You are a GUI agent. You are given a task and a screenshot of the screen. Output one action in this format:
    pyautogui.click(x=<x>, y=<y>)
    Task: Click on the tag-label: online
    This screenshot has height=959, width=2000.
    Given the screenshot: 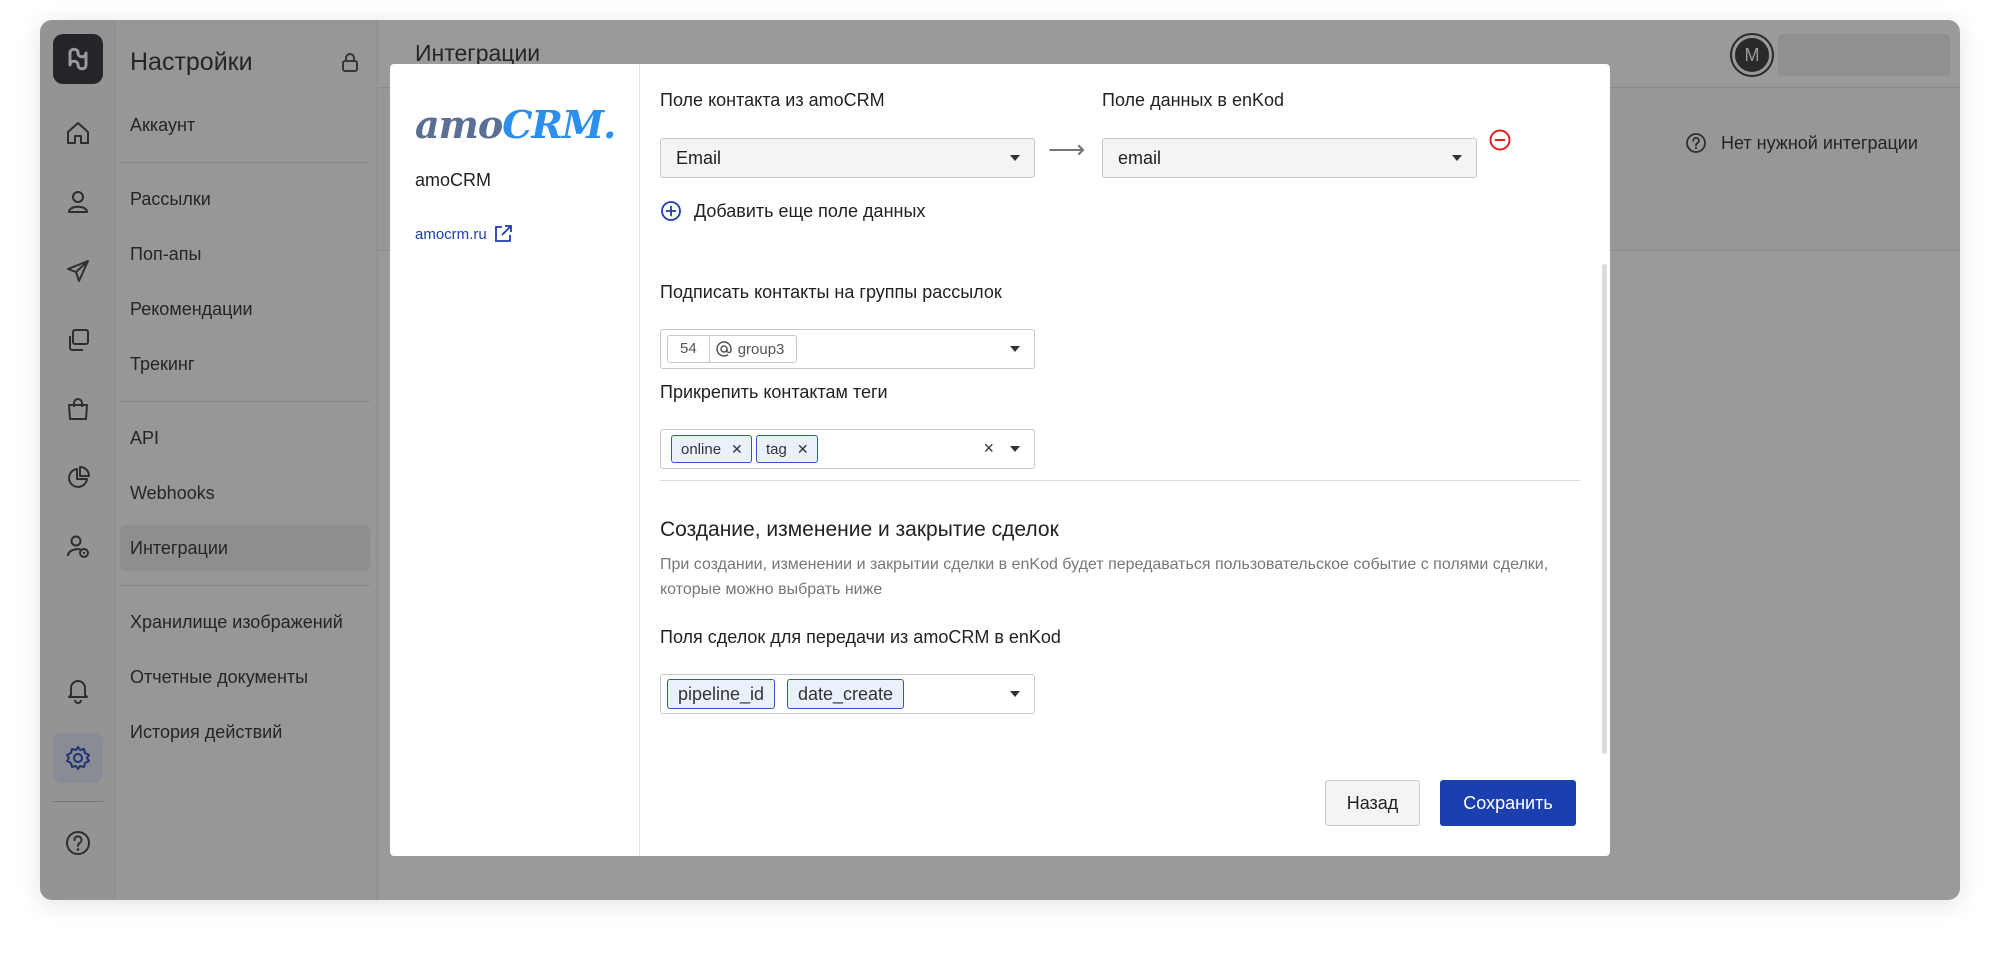 What is the action you would take?
    pyautogui.click(x=701, y=449)
    